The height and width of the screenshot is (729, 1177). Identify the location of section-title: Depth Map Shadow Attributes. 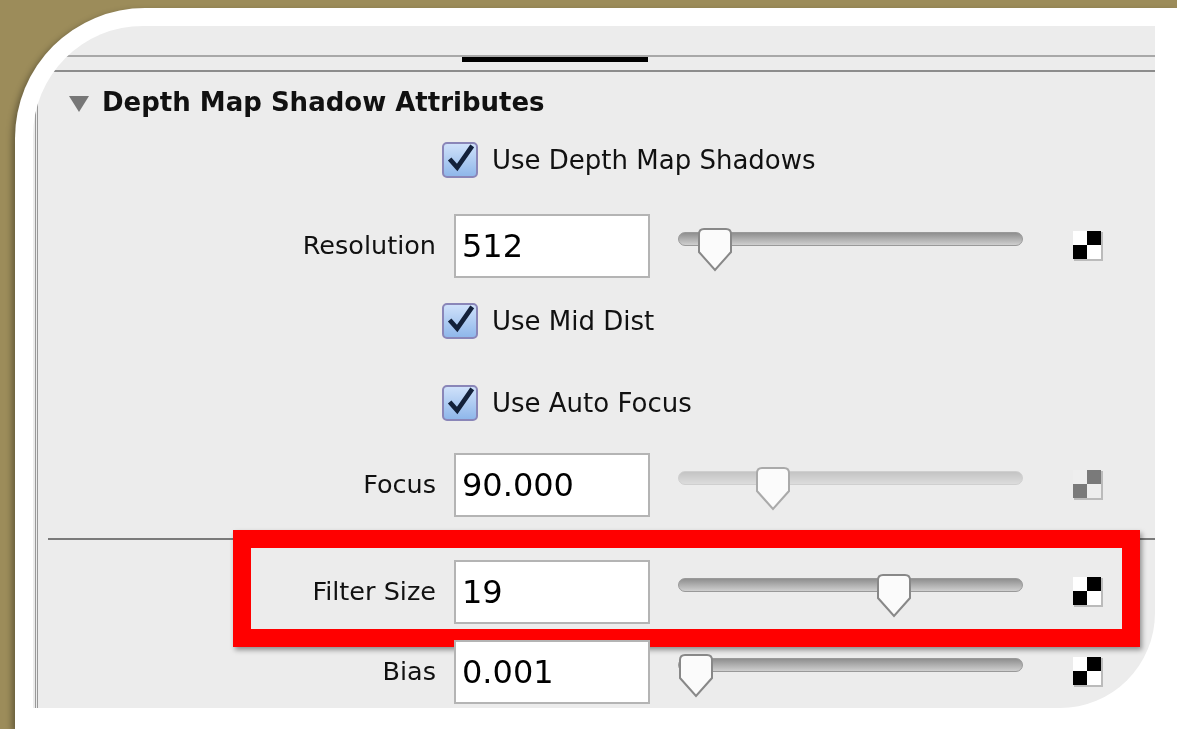
(323, 102).